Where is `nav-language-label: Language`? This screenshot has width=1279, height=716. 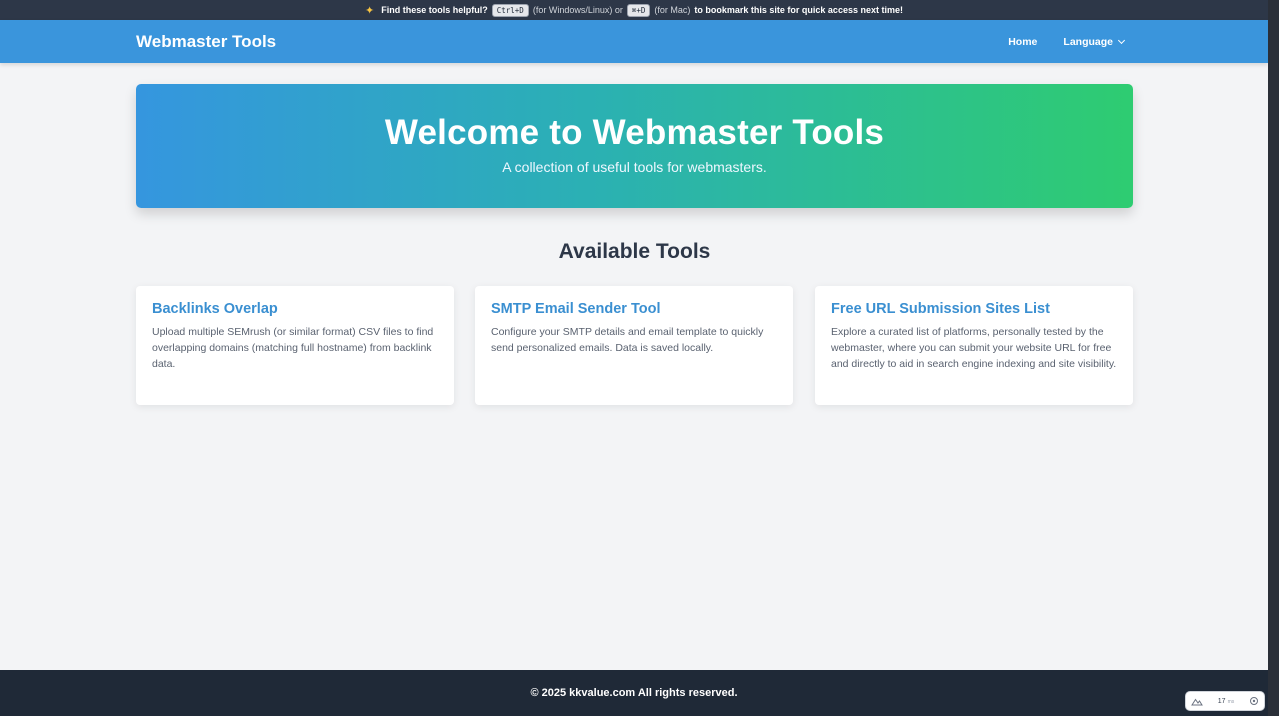 nav-language-label: Language is located at coordinates (1088, 41).